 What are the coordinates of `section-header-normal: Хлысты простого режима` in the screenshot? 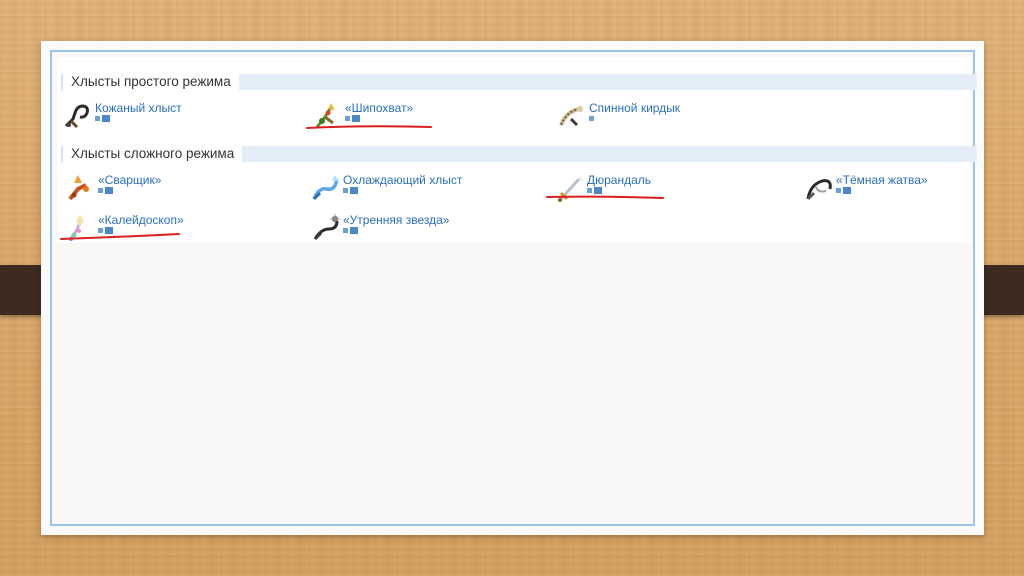 It's located at (519, 82).